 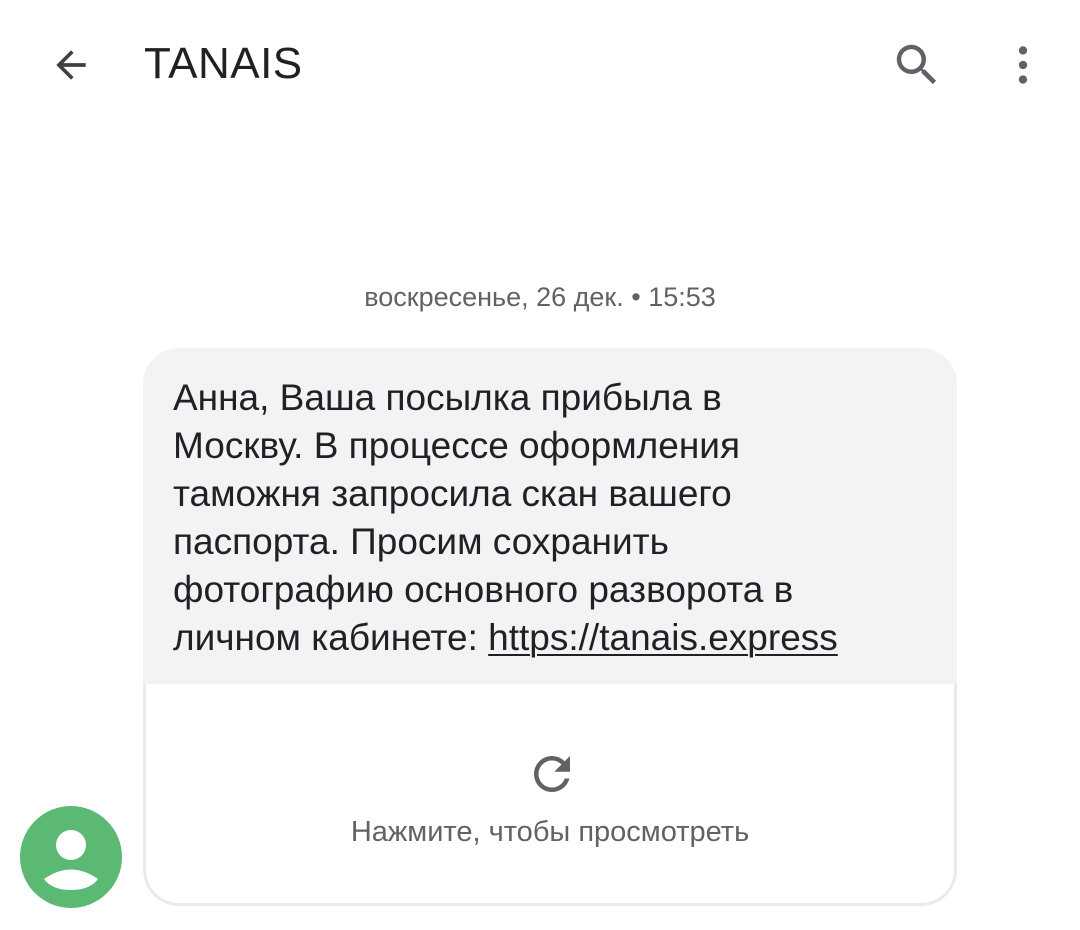 I want to click on message-line: Москву. В процессе оформления, so click(x=456, y=445).